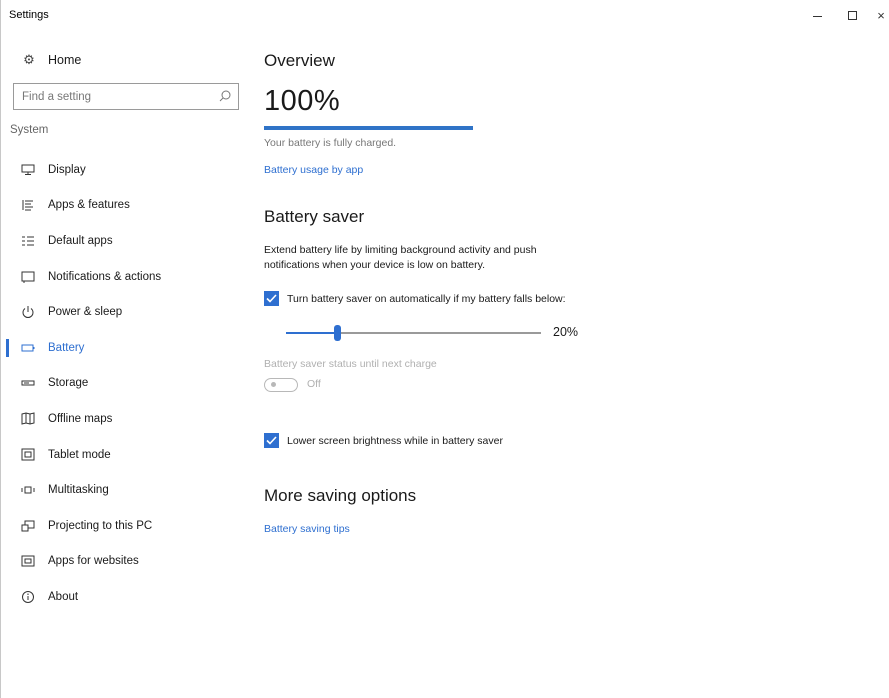 This screenshot has width=889, height=698. Describe the element at coordinates (126, 241) in the screenshot. I see `sidebar-item-default-apps: Default apps` at that location.